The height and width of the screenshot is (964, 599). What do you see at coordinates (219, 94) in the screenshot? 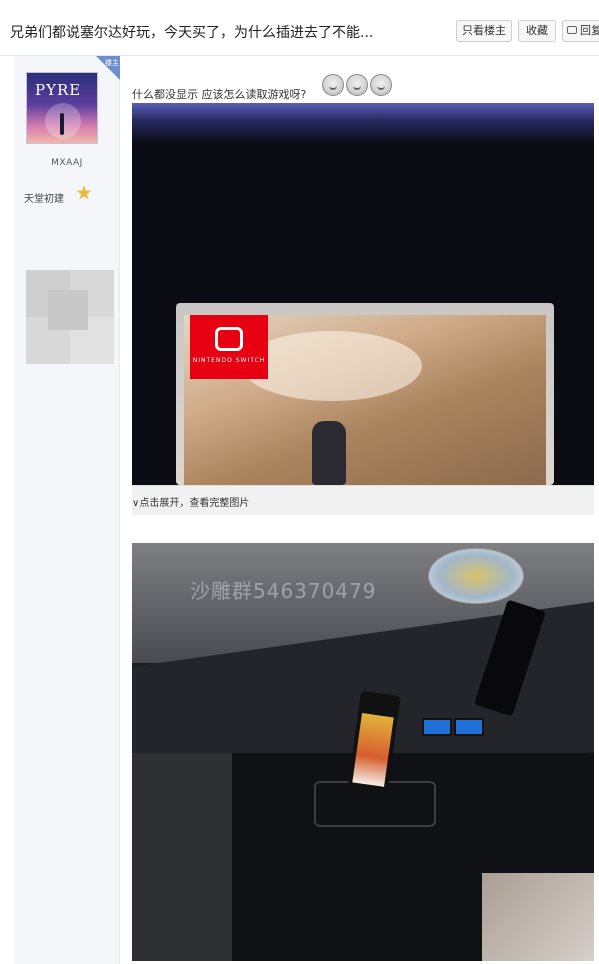
I see `post-question-text: 什么都没显示 应该怎么读取游戏呀?` at bounding box center [219, 94].